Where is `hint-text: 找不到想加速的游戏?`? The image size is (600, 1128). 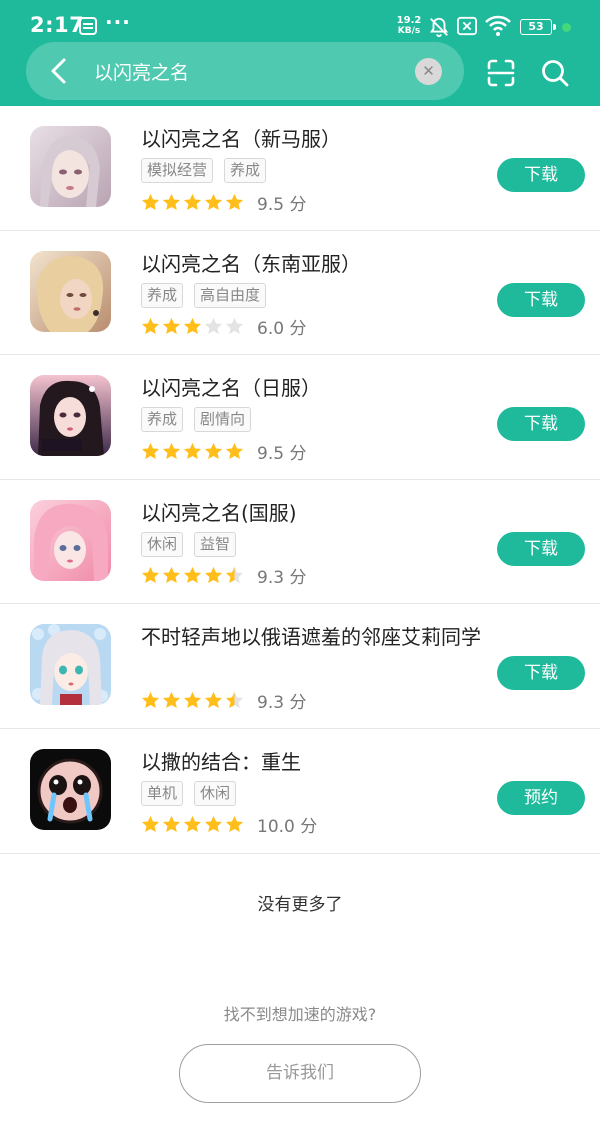
hint-text: 找不到想加速的游戏? is located at coordinates (300, 1014).